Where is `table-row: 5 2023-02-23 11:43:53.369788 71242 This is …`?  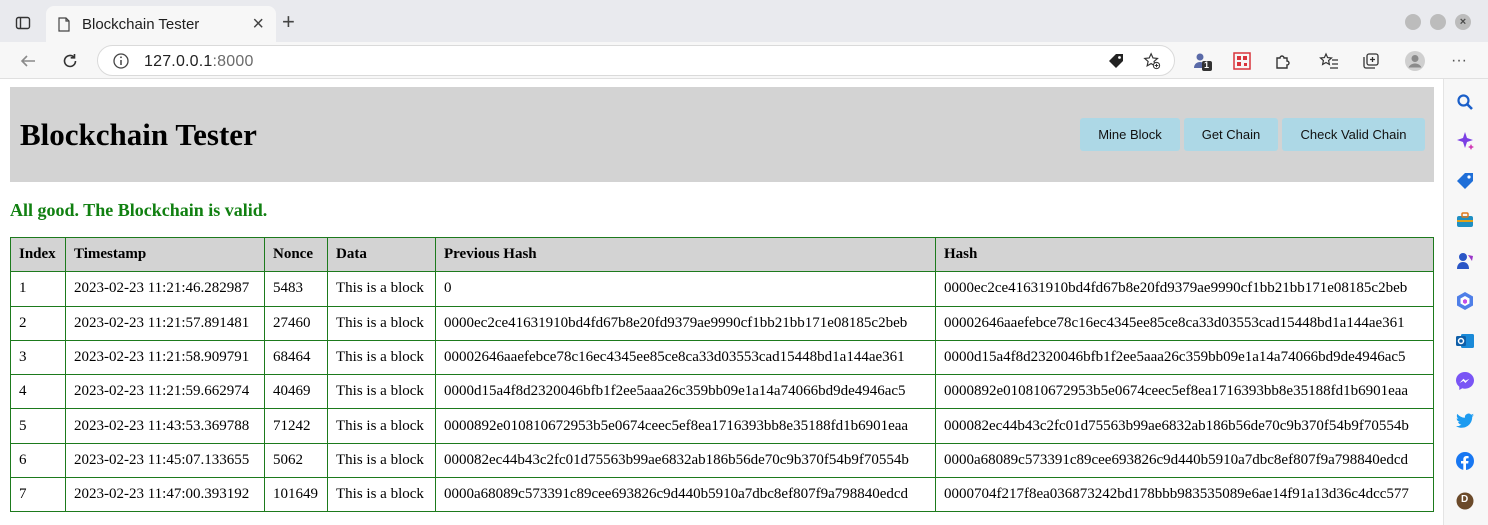 table-row: 5 2023-02-23 11:43:53.369788 71242 This is … is located at coordinates (722, 426).